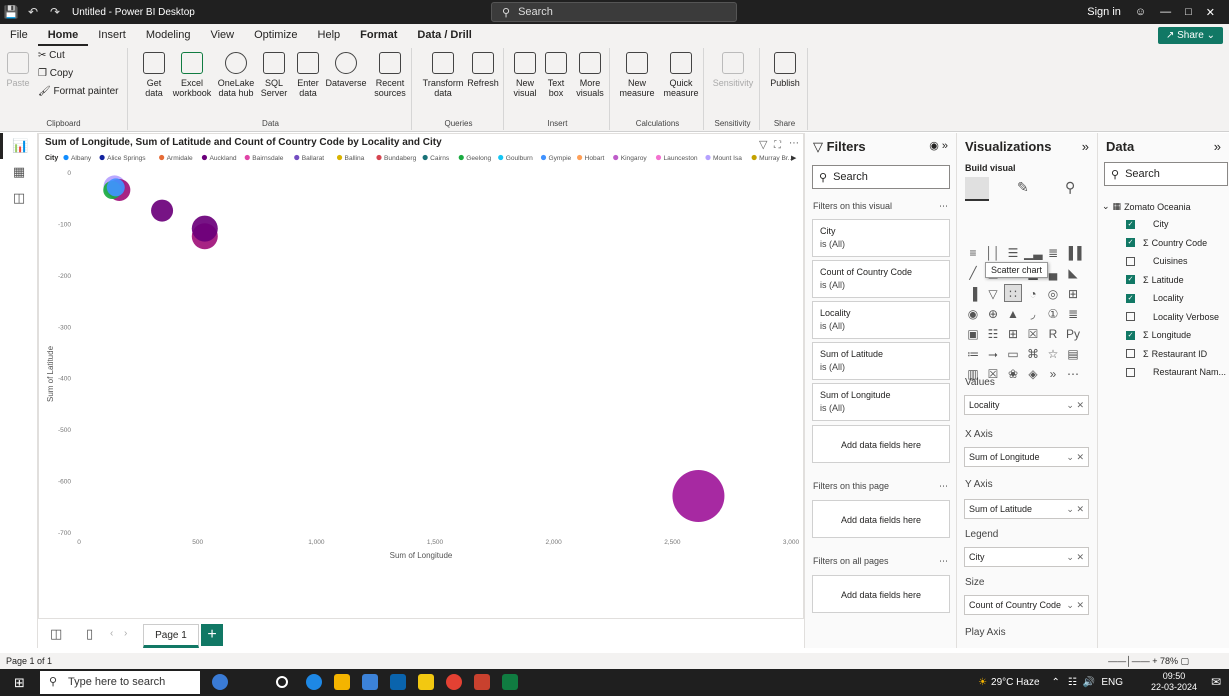 The width and height of the screenshot is (1229, 696). What do you see at coordinates (1166, 243) in the screenshot?
I see `field-row: ✓ Σ Country Code` at bounding box center [1166, 243].